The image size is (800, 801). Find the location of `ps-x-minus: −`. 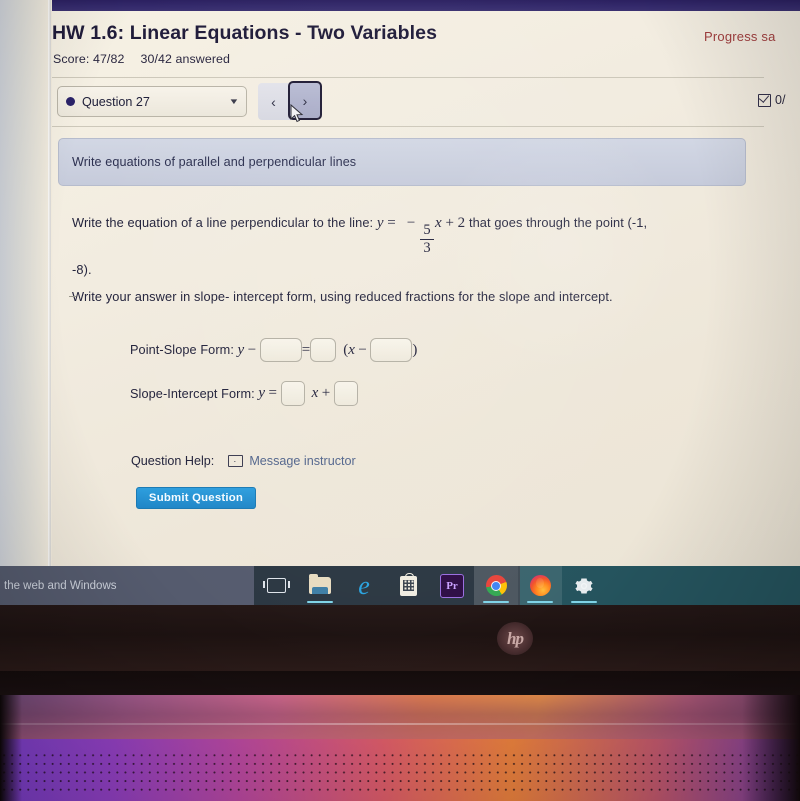

ps-x-minus: − is located at coordinates (362, 349).